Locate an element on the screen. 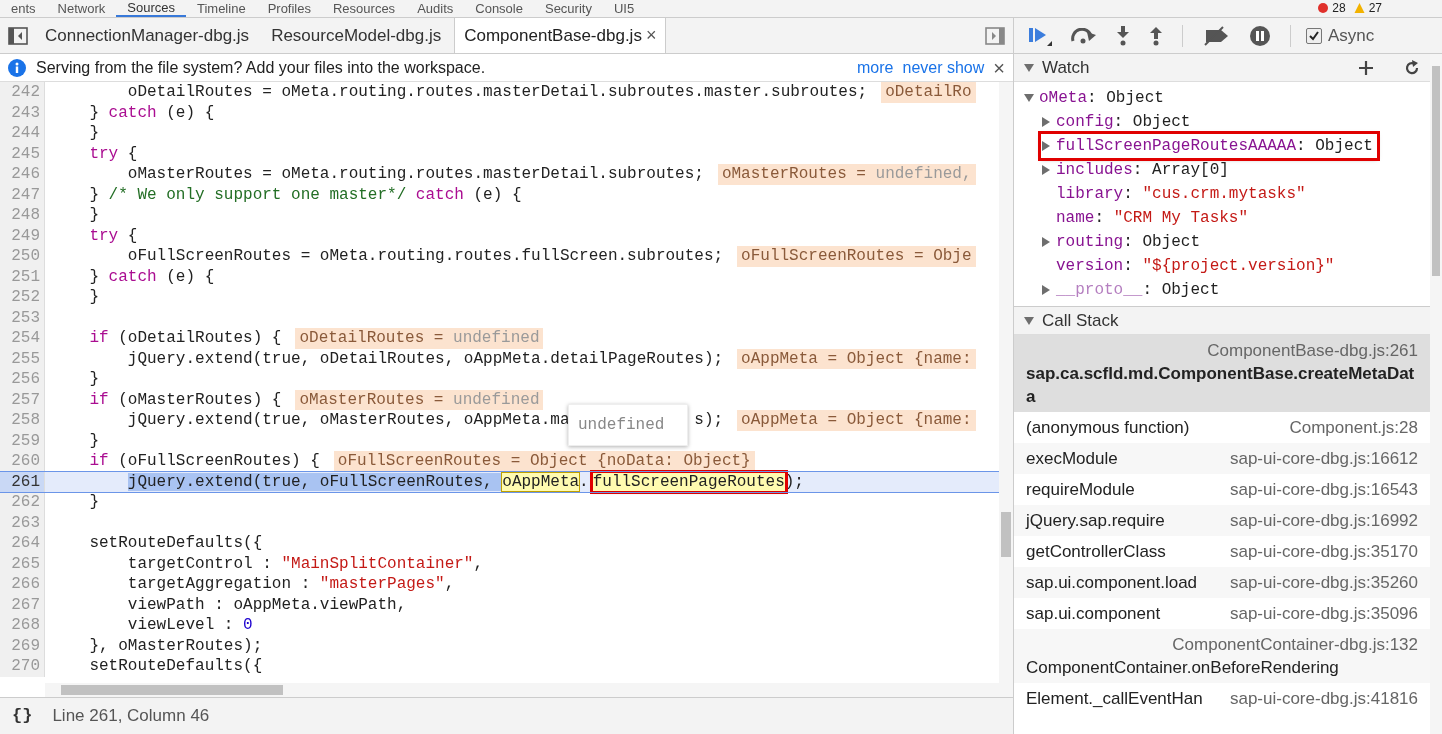 The height and width of the screenshot is (734, 1442). watch-header: Watch is located at coordinates (1222, 68).